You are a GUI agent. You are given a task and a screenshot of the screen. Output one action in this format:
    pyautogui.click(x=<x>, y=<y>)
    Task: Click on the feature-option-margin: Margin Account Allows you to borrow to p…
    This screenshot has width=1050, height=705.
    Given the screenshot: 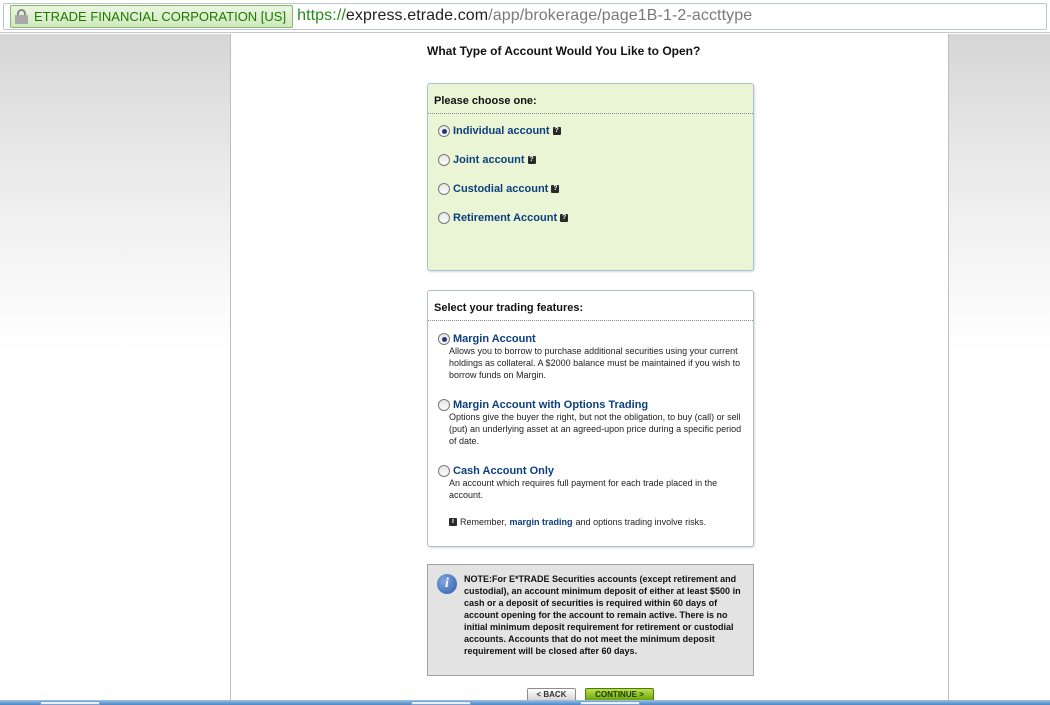 What is the action you would take?
    pyautogui.click(x=591, y=357)
    